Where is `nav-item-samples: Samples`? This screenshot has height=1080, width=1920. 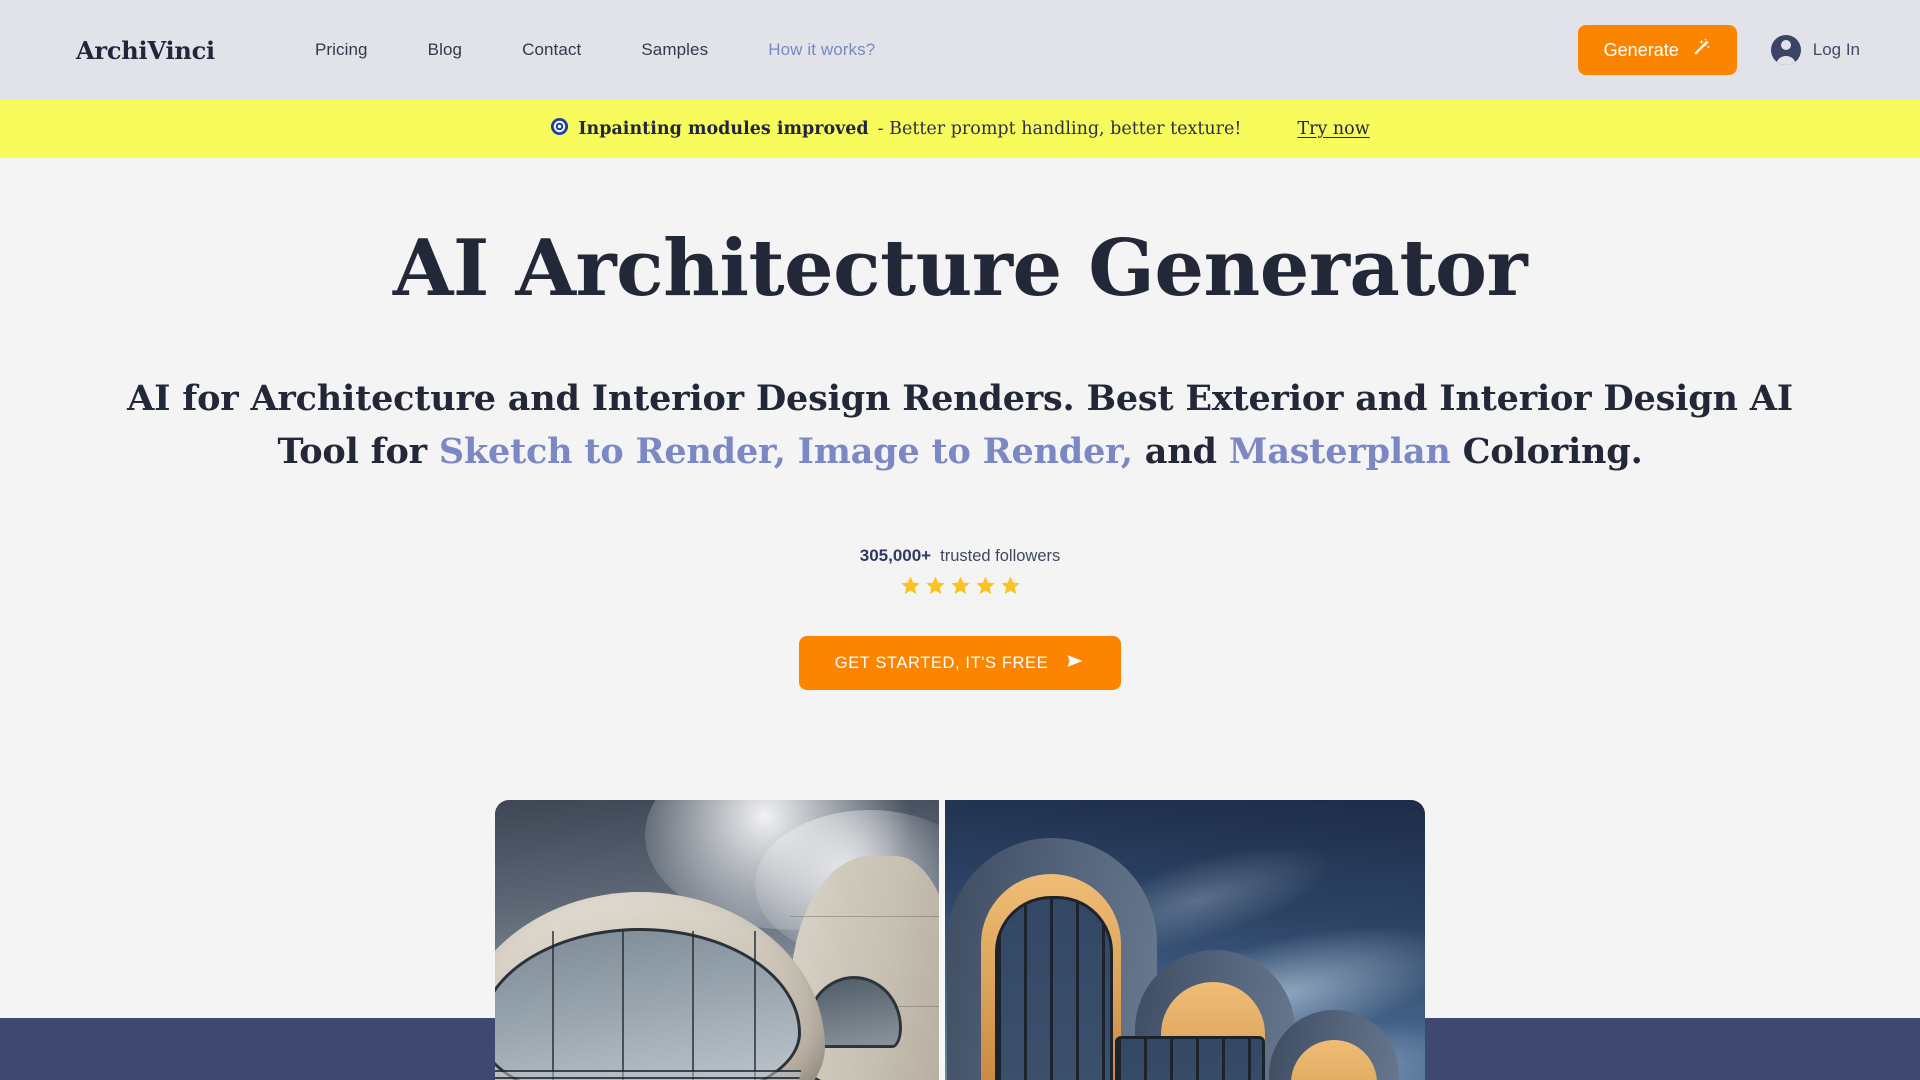
nav-item-samples: Samples is located at coordinates (674, 50).